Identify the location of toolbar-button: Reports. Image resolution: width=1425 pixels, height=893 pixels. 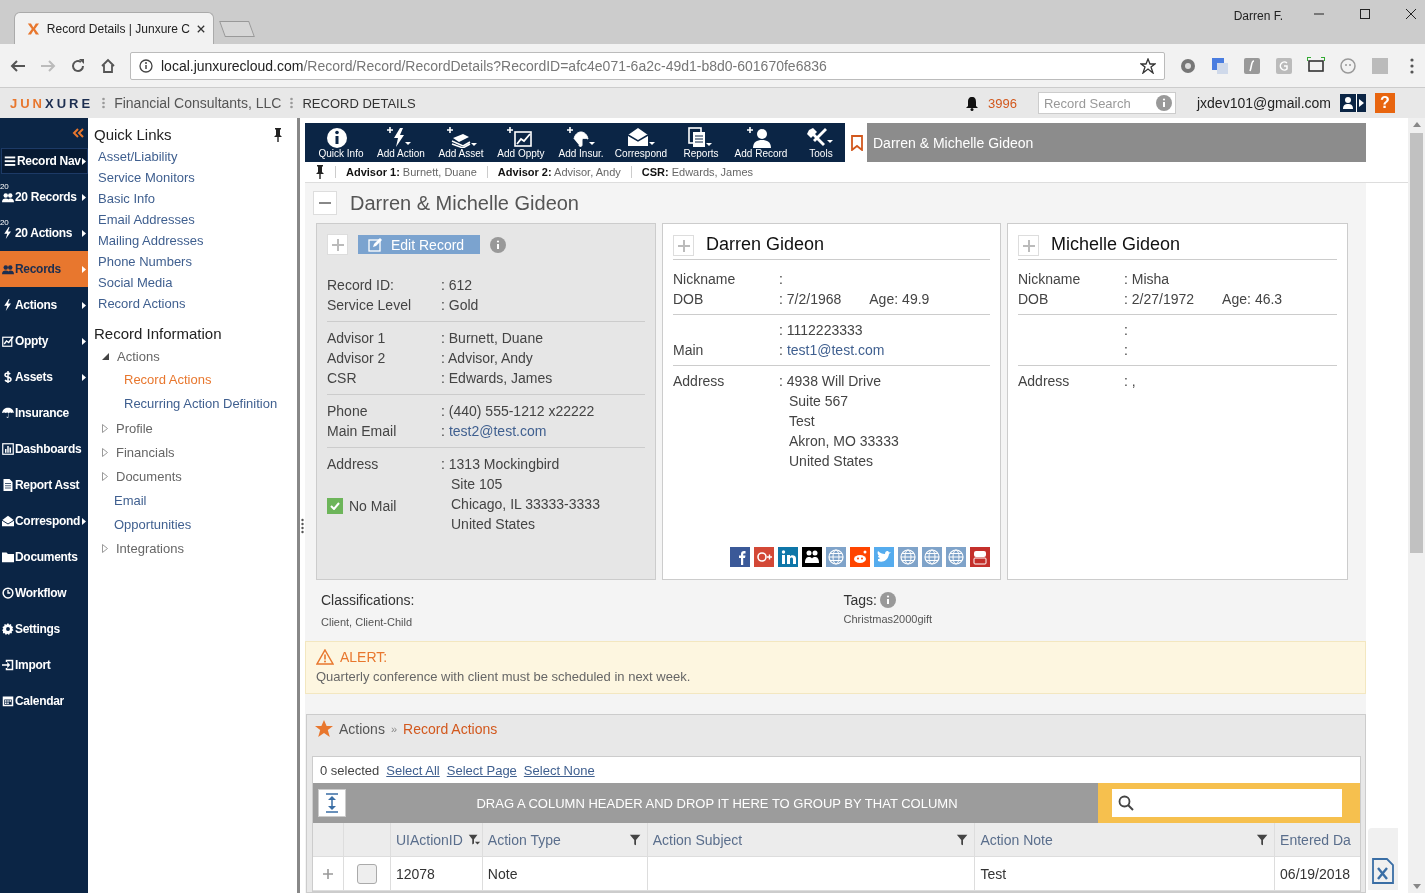
(701, 142).